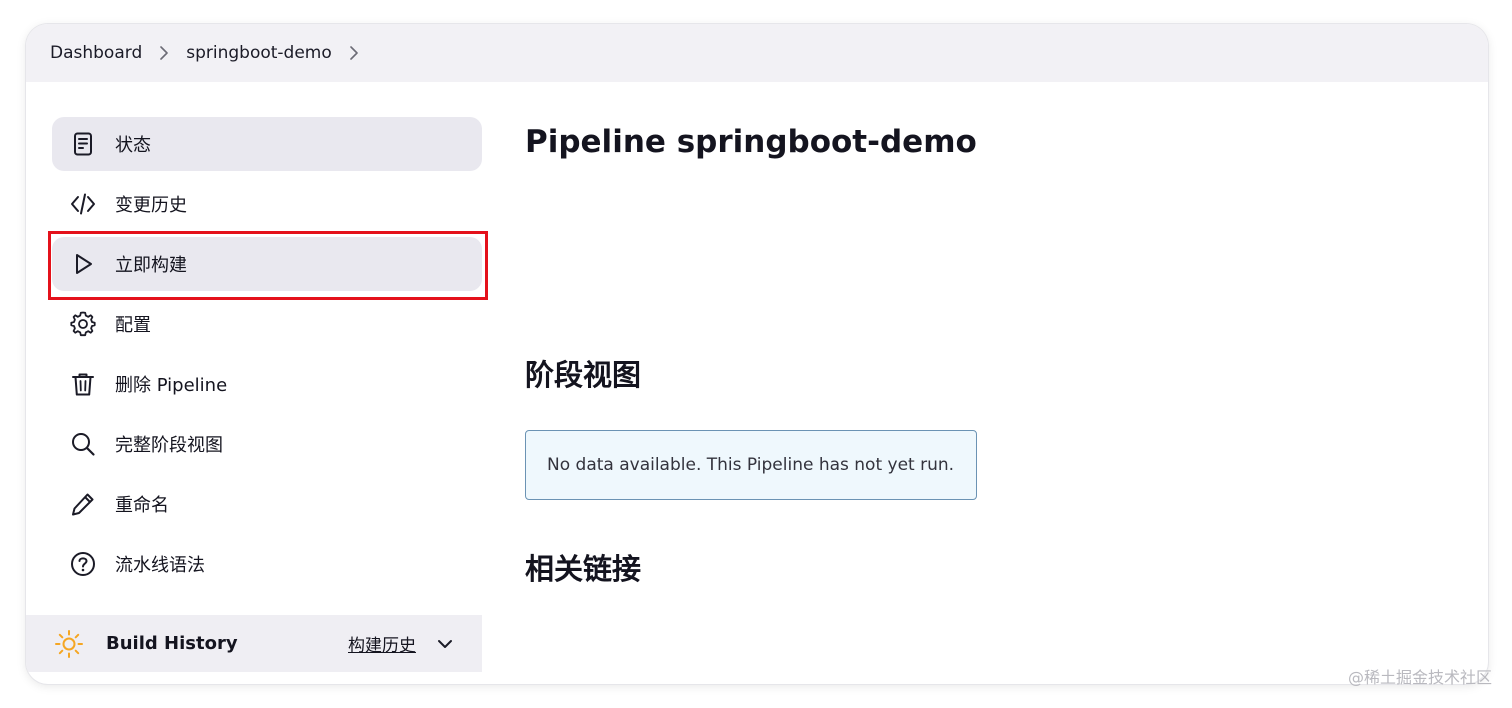 This screenshot has height=708, width=1512. What do you see at coordinates (445, 644) in the screenshot?
I see `chevron-down-icon` at bounding box center [445, 644].